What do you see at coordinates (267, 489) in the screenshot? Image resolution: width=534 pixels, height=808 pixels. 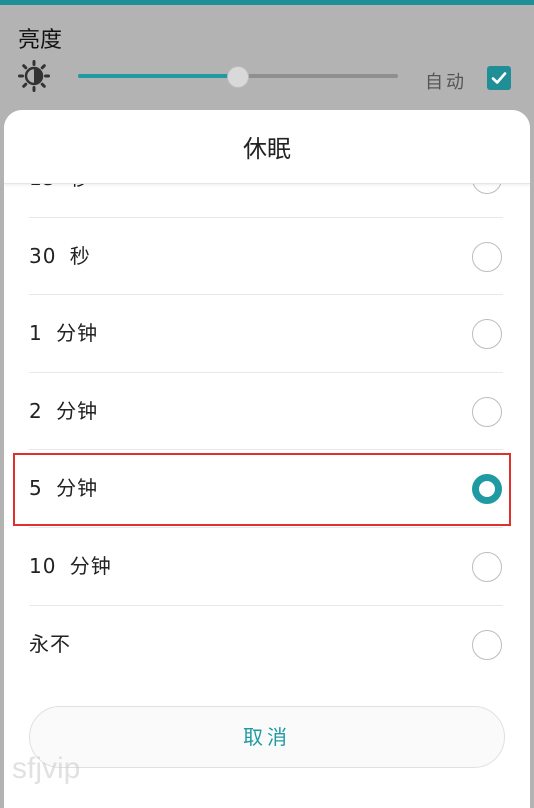 I see `sleep-option-5min: 5 分钟` at bounding box center [267, 489].